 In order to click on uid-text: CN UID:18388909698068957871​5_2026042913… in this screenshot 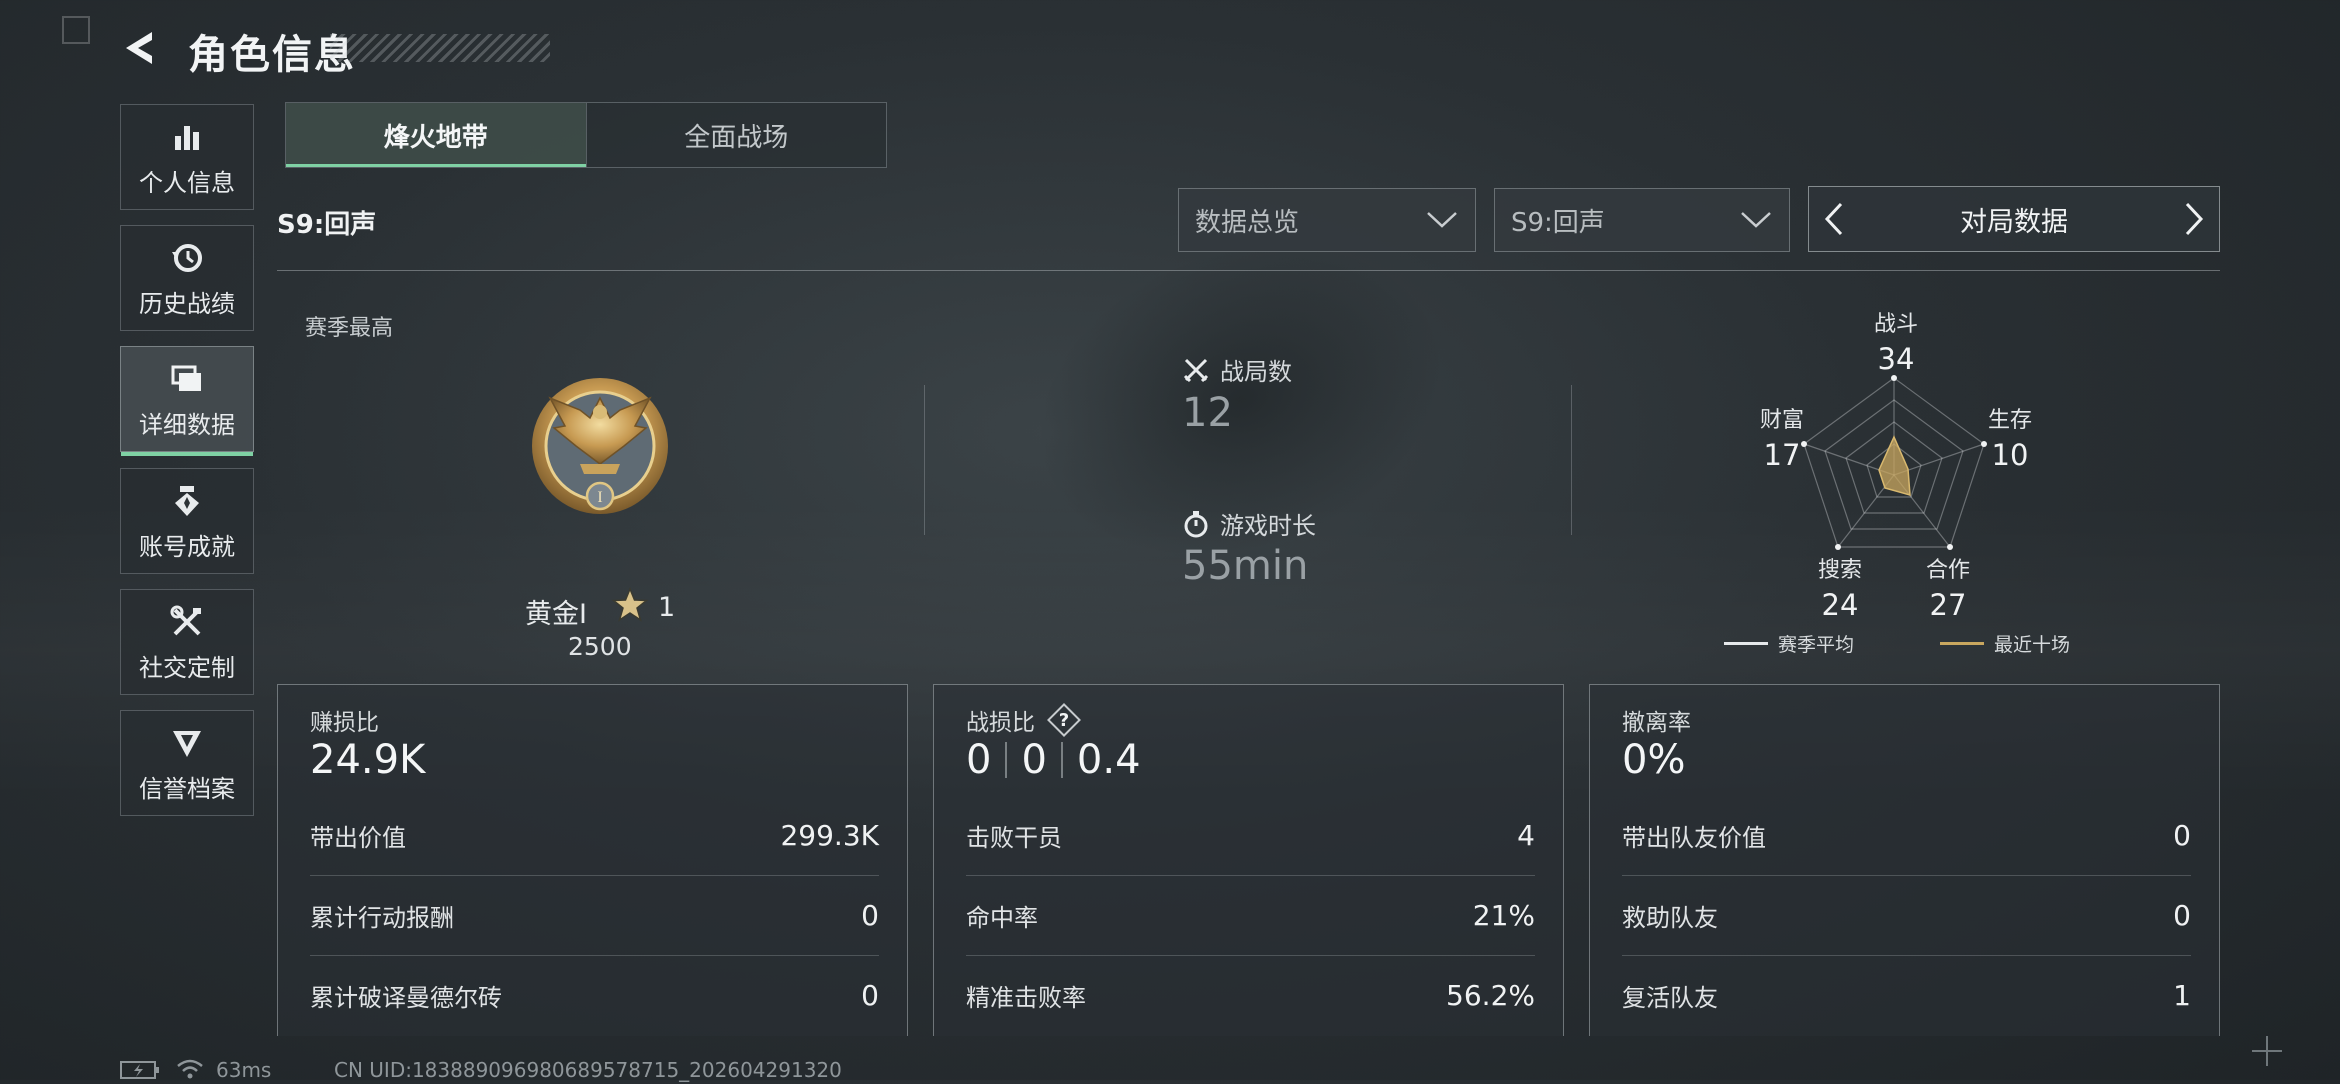, I will do `click(588, 1070)`.